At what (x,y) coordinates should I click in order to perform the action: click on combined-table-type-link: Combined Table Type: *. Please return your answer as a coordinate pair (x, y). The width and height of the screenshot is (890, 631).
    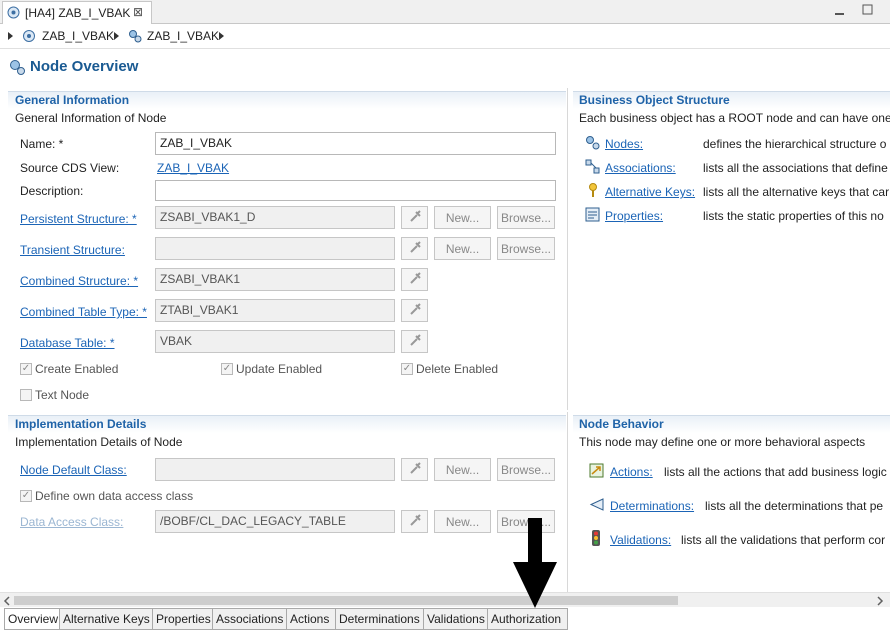
    Looking at the image, I should click on (83, 312).